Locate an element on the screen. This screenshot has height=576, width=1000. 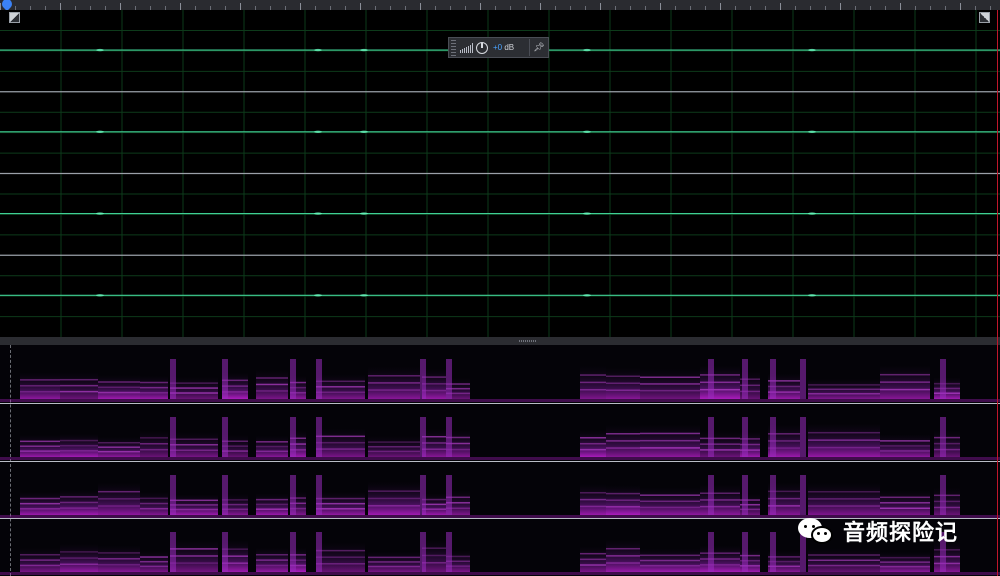
heads-up-display: +0 dB 📌︎ is located at coordinates (498, 47).